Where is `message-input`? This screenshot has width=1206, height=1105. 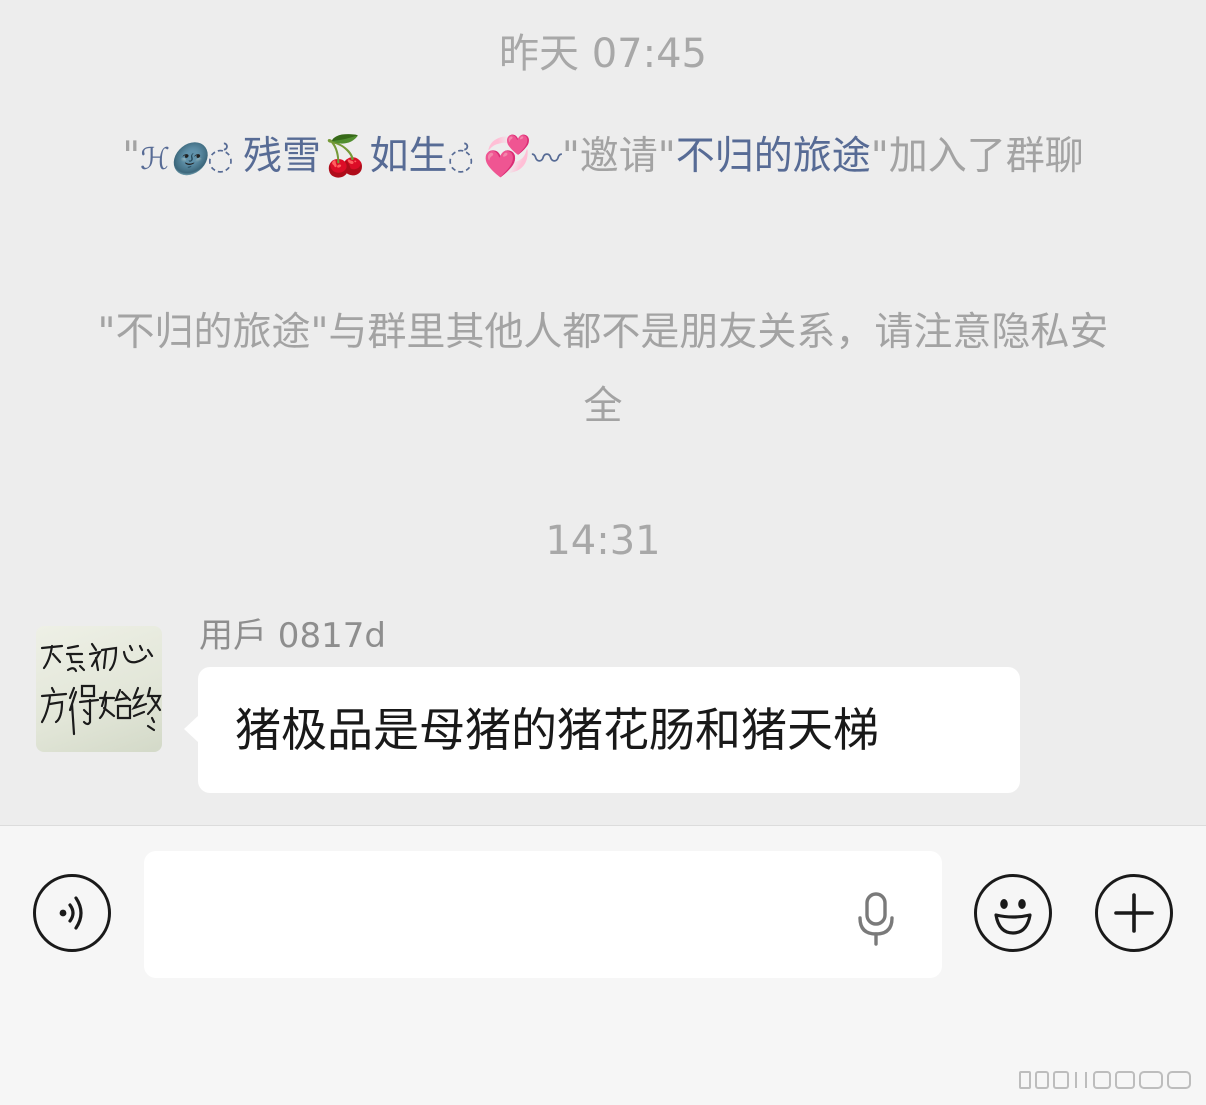
message-input is located at coordinates (543, 914).